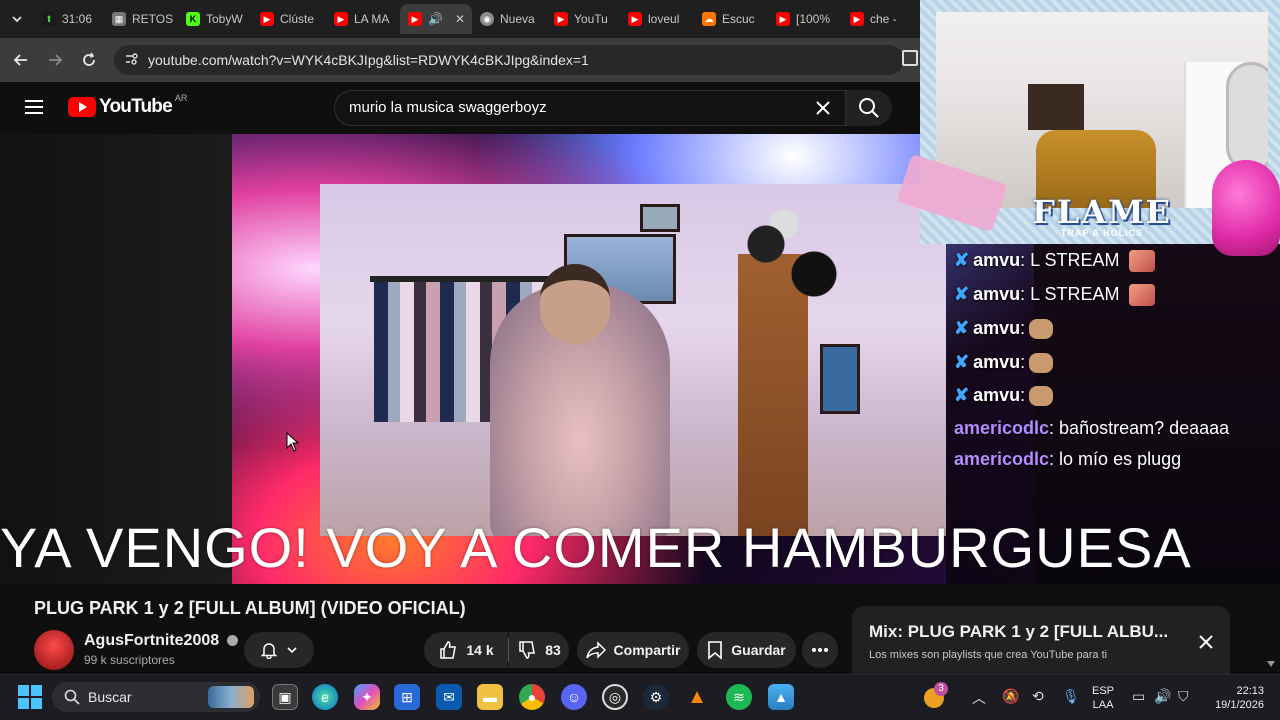 The image size is (1280, 720). What do you see at coordinates (153, 19) in the screenshot?
I see `tab-label: RETOS` at bounding box center [153, 19].